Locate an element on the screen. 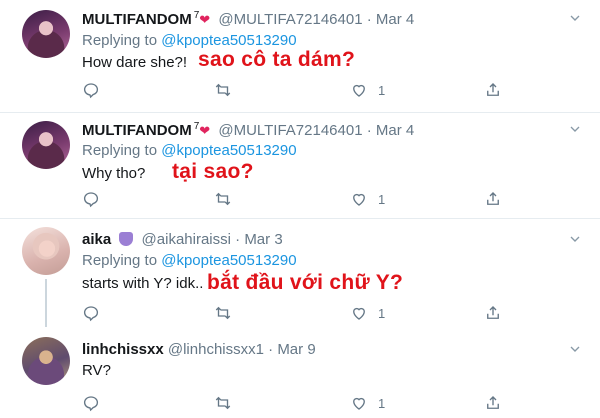 This screenshot has width=600, height=418. tweet-text: starts with Y? idk.. is located at coordinates (143, 283).